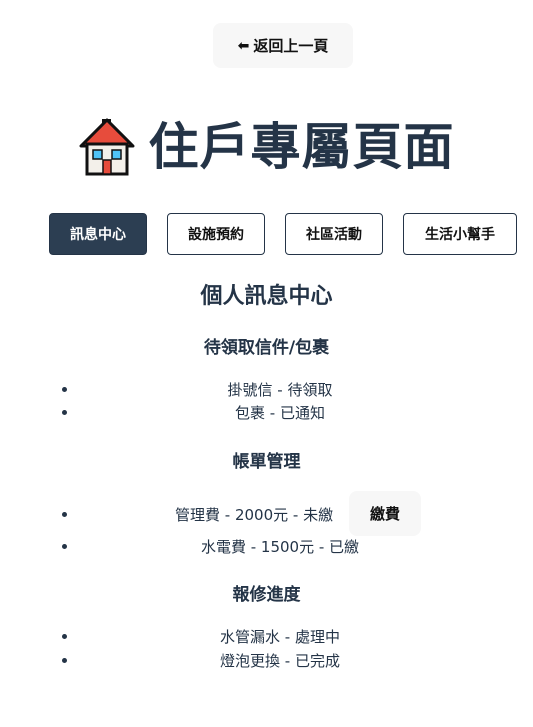 The height and width of the screenshot is (727, 533). Describe the element at coordinates (266, 348) in the screenshot. I see `mail-heading: 待領取信件/包裹` at that location.